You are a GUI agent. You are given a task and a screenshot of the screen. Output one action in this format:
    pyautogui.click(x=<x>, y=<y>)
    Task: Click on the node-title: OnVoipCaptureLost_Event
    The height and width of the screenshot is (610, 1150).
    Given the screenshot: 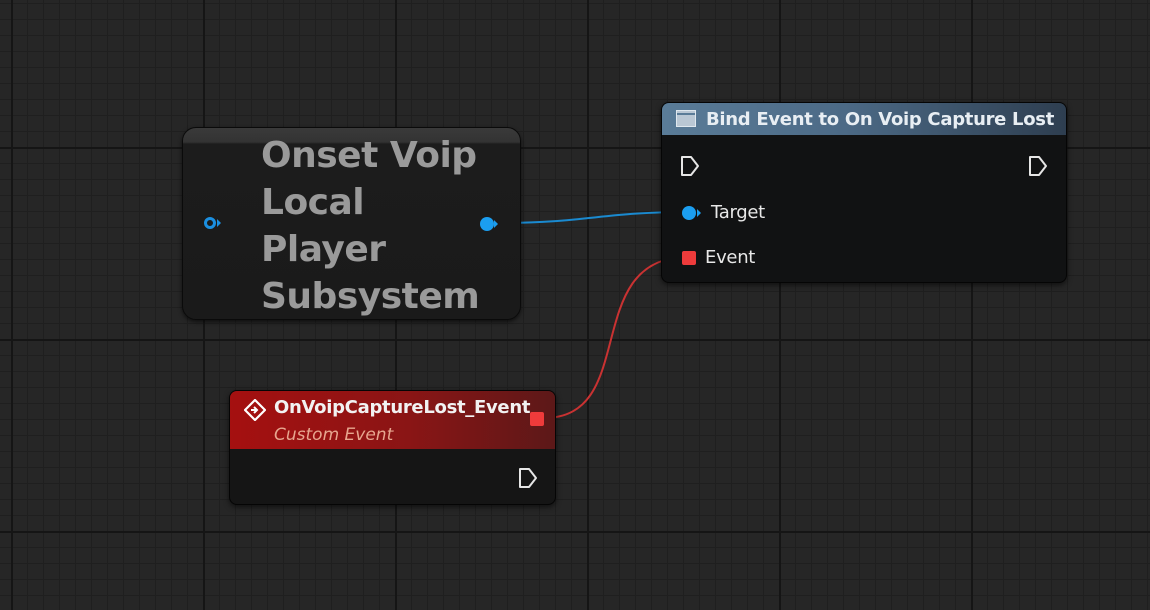 What is the action you would take?
    pyautogui.click(x=402, y=407)
    